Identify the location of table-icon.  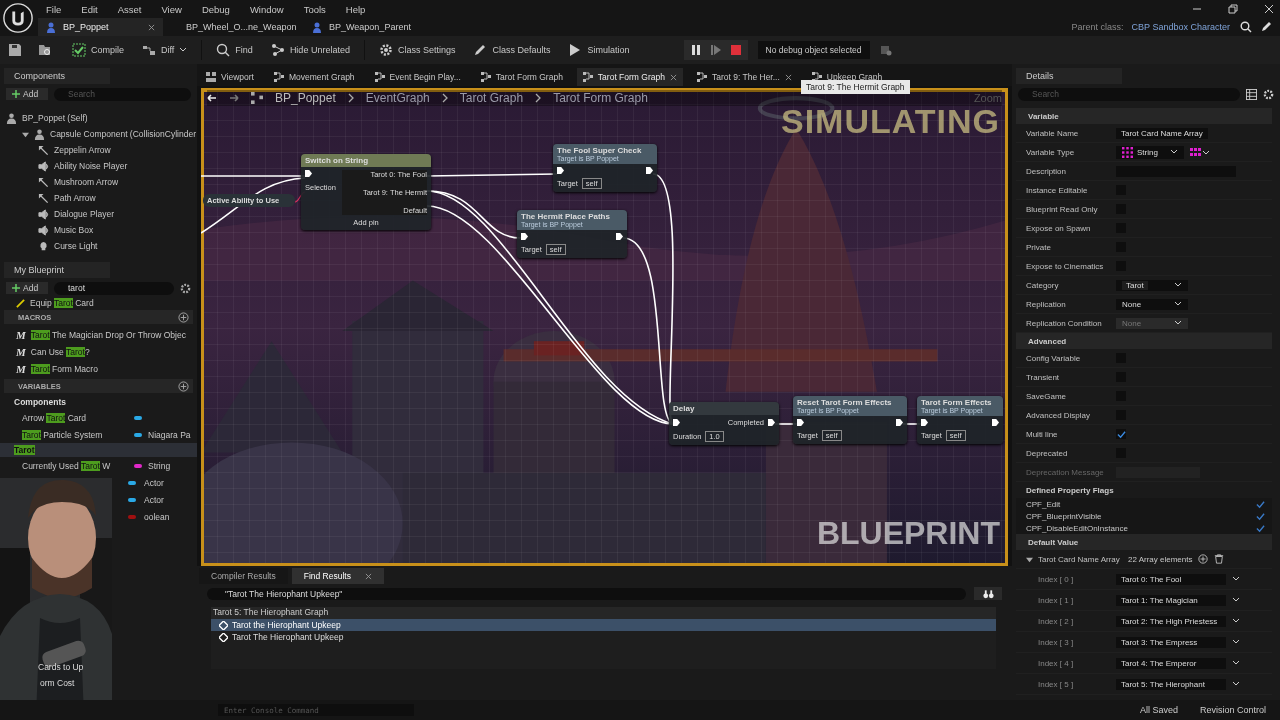
(1251, 94).